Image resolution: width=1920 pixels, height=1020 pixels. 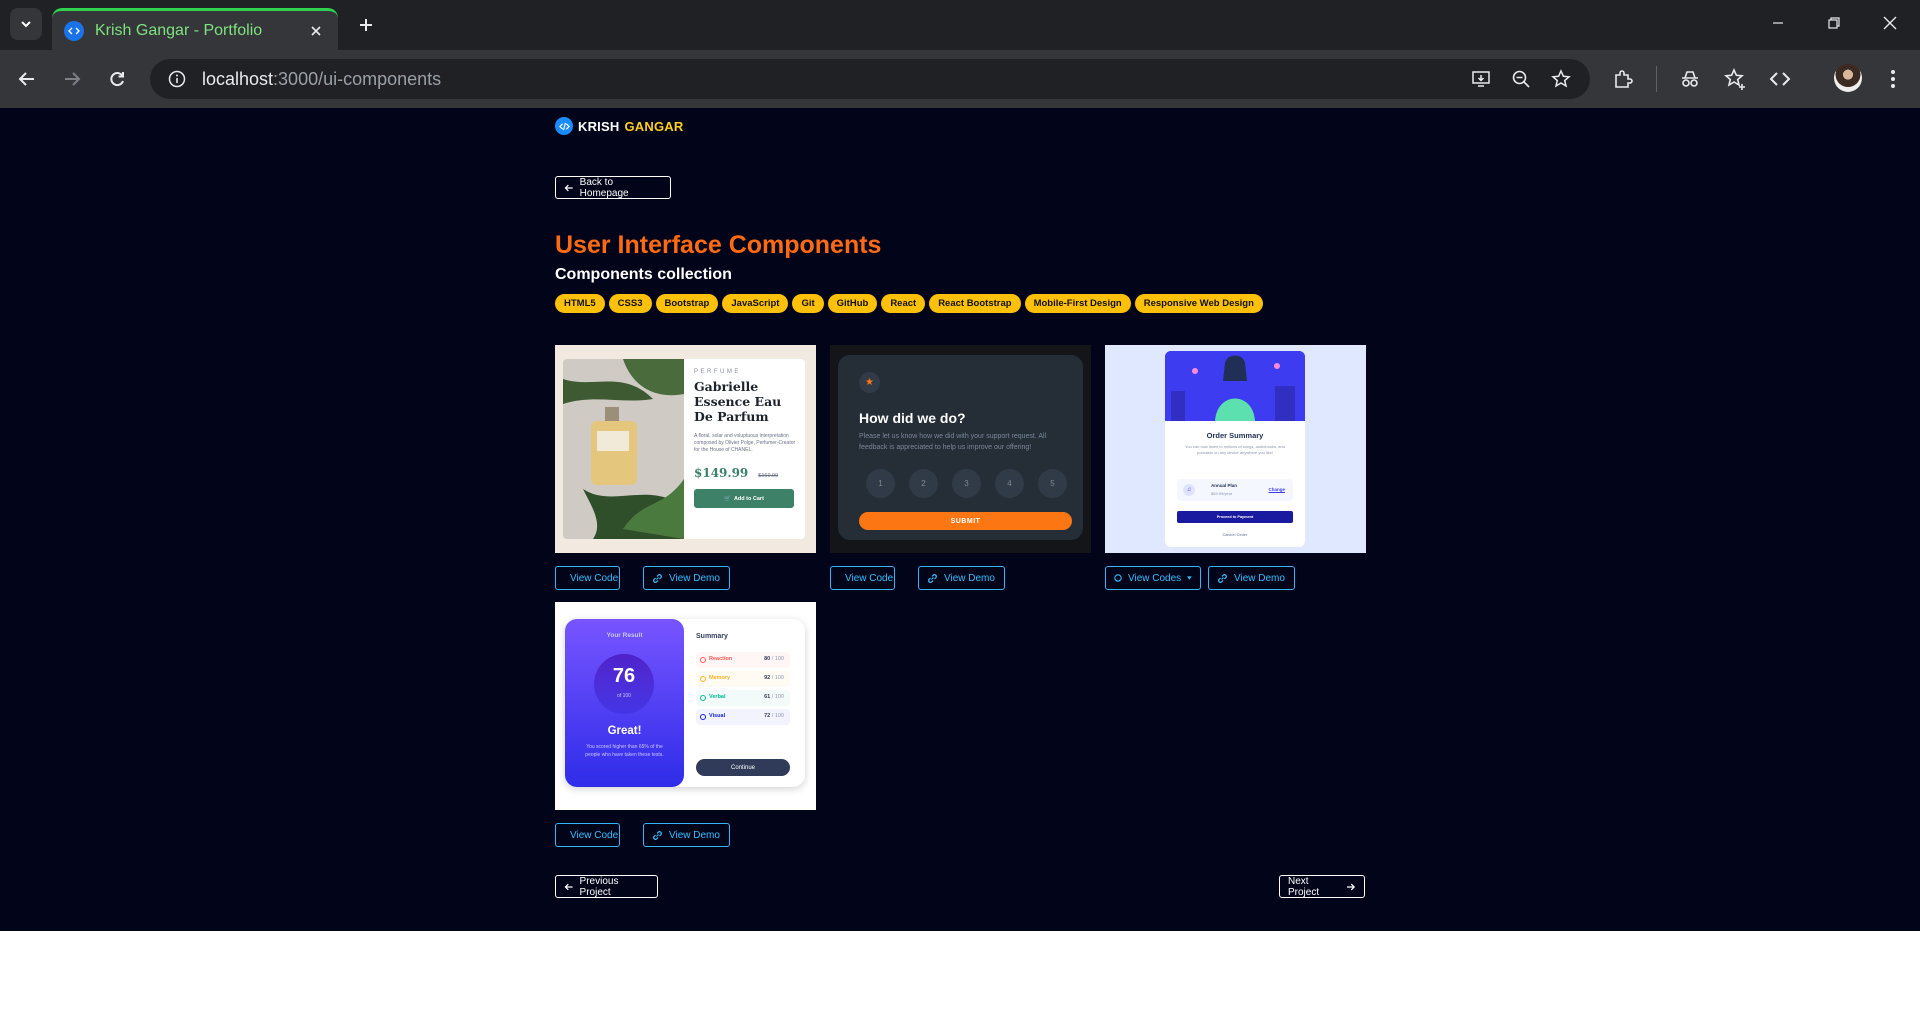 I want to click on view-codes-label: View Codes, so click(x=1155, y=578).